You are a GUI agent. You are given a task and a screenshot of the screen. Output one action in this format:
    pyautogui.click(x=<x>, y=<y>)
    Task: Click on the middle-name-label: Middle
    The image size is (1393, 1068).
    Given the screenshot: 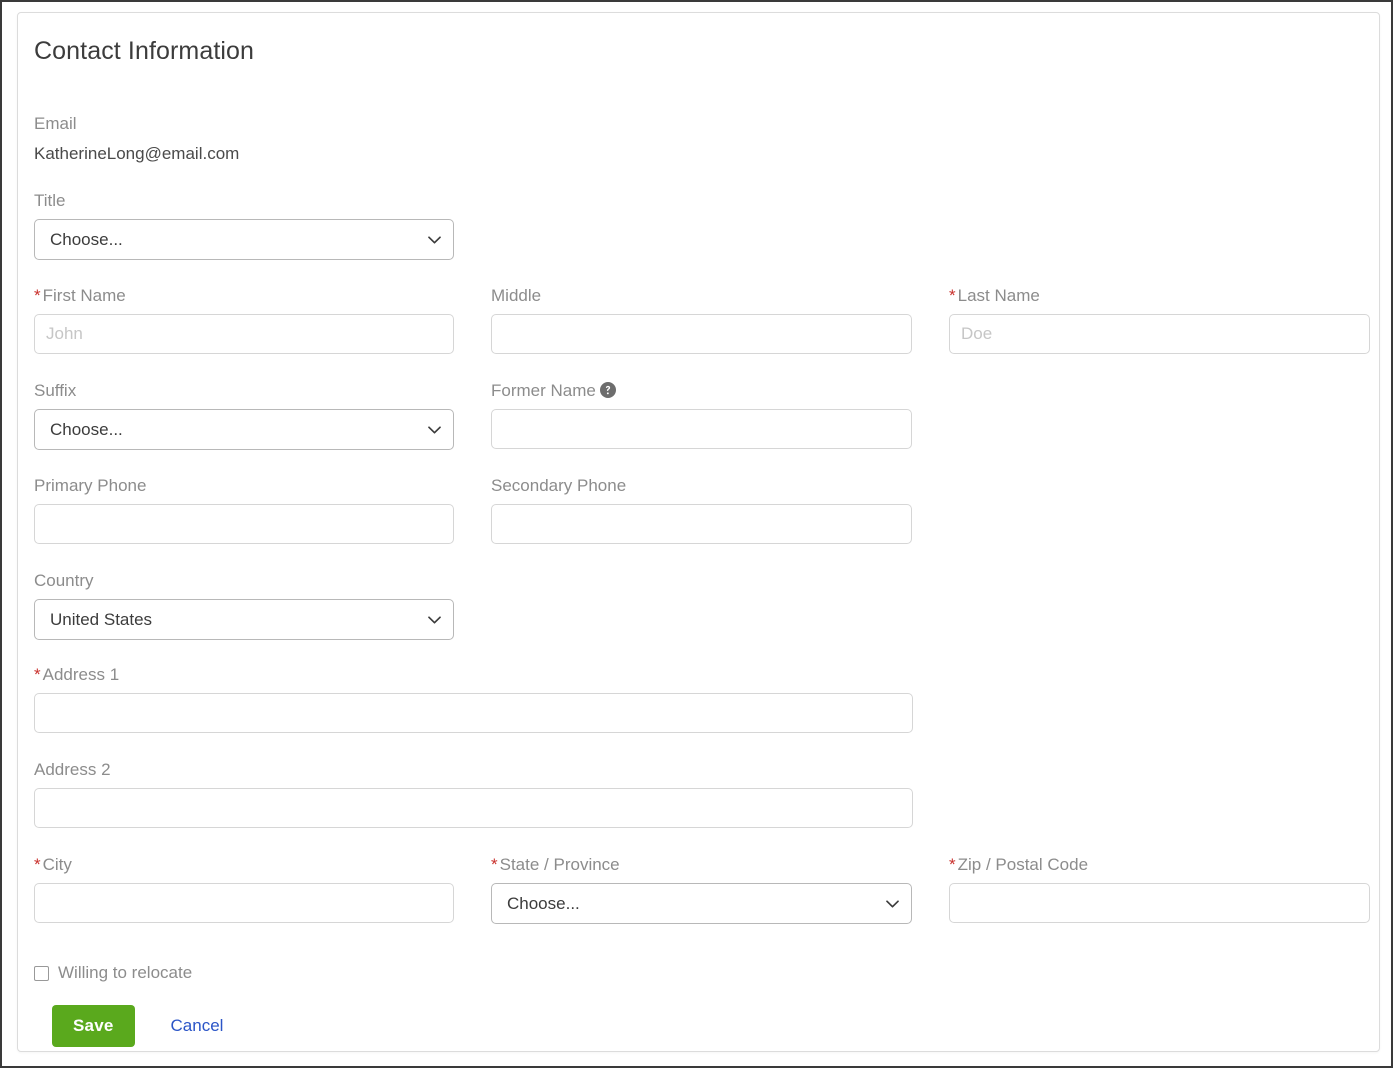 What is the action you would take?
    pyautogui.click(x=516, y=295)
    